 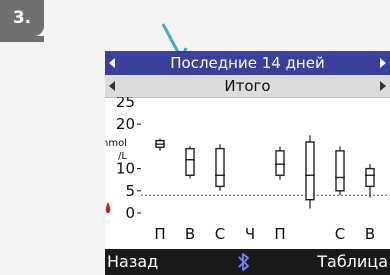 What do you see at coordinates (122, 156) in the screenshot?
I see `unit-label: /L` at bounding box center [122, 156].